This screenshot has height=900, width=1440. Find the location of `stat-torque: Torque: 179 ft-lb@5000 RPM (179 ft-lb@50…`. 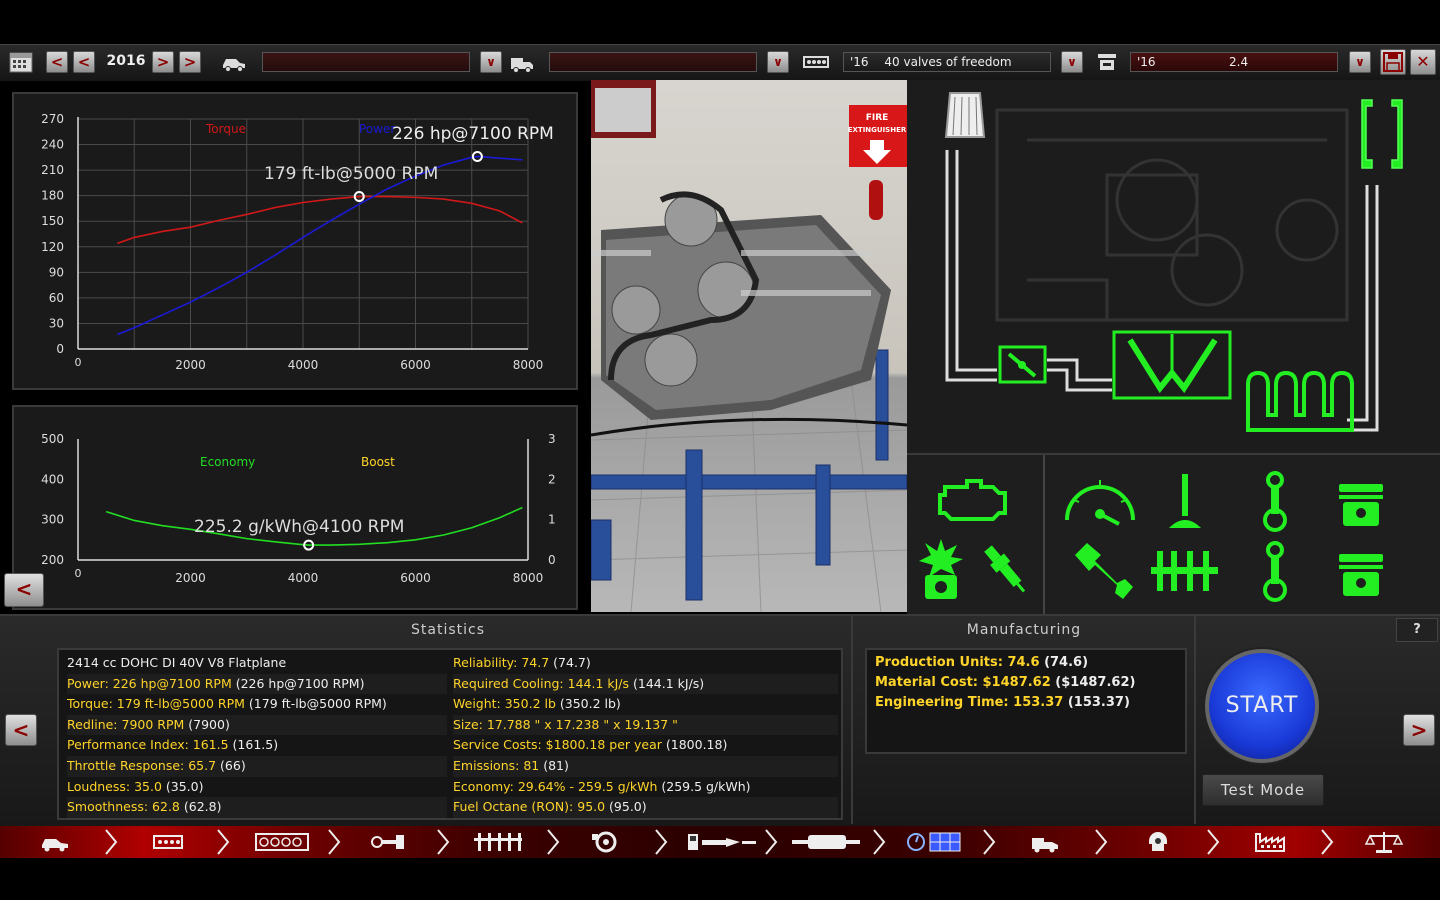

stat-torque: Torque: 179 ft-lb@5000 RPM (179 ft-lb@50… is located at coordinates (227, 704).